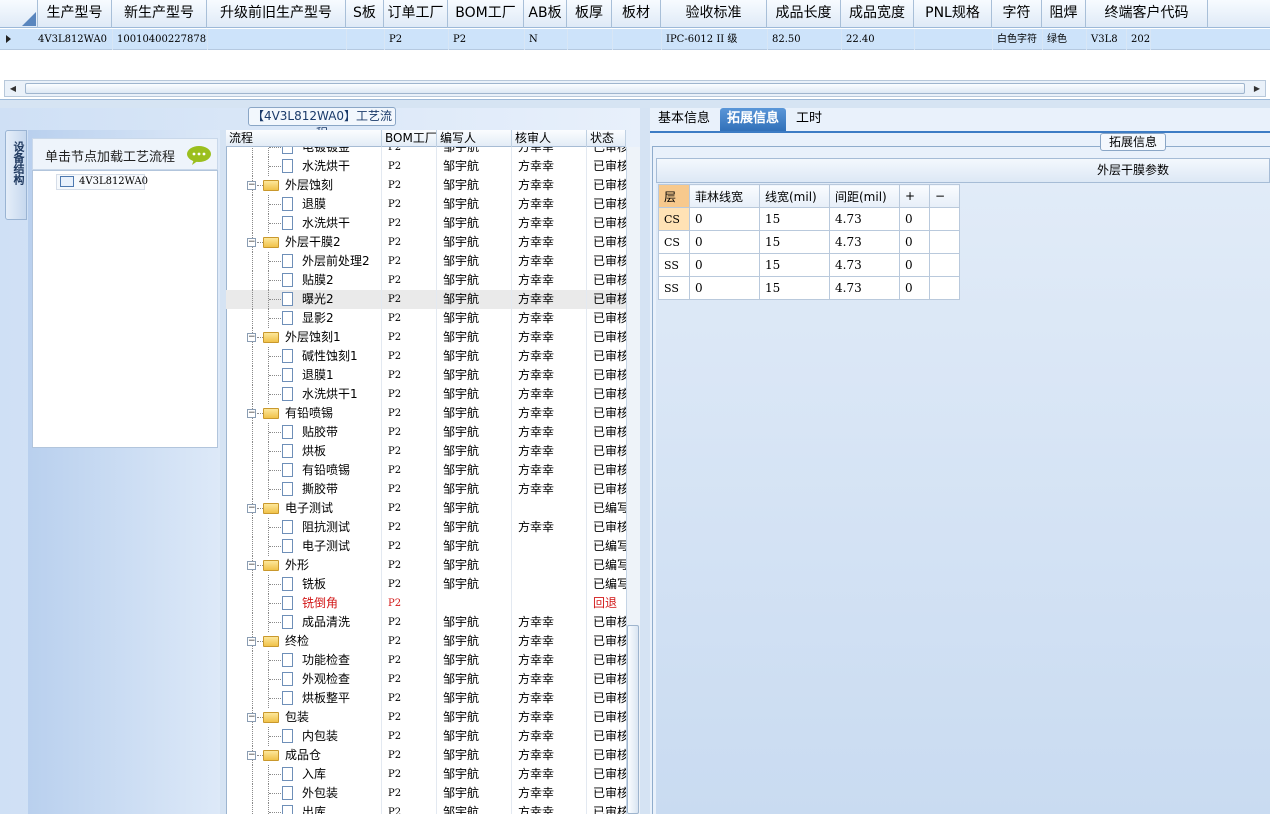 This screenshot has height=814, width=1270. Describe the element at coordinates (426, 394) in the screenshot. I see `tree-row: 水洗烘干1 P2 邹宇航 方幸幸 已审核` at that location.